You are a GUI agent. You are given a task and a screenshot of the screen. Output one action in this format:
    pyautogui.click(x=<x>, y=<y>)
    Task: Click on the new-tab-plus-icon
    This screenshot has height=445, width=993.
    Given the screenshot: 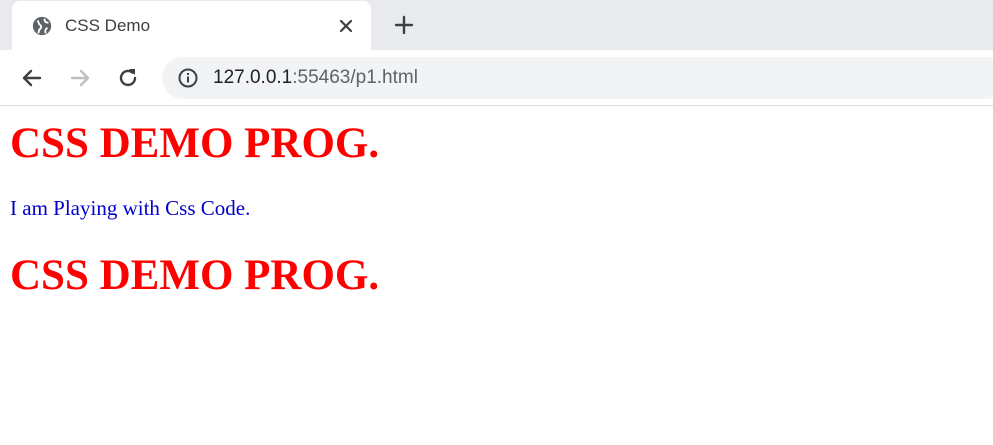 What is the action you would take?
    pyautogui.click(x=404, y=25)
    